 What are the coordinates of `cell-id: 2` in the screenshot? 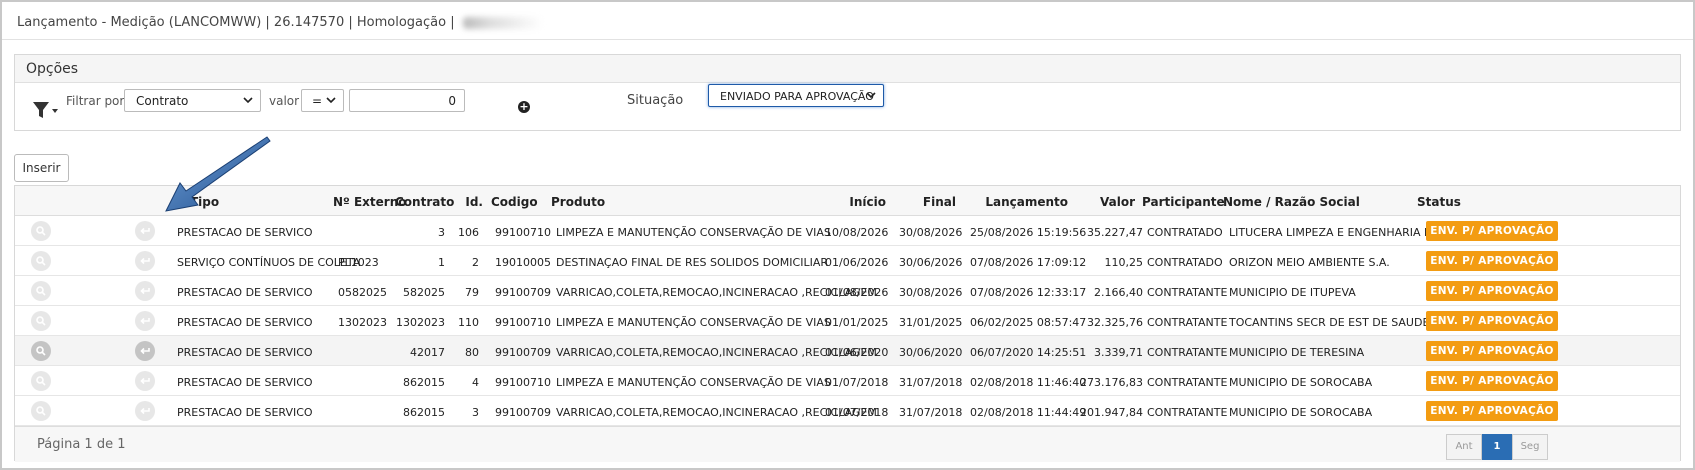 It's located at (475, 262).